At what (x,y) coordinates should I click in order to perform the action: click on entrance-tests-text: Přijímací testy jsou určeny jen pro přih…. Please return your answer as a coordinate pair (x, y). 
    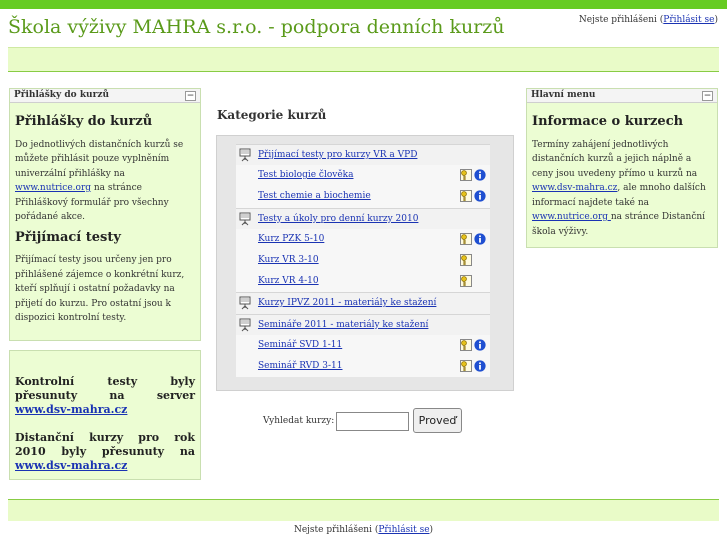
    Looking at the image, I should click on (100, 289).